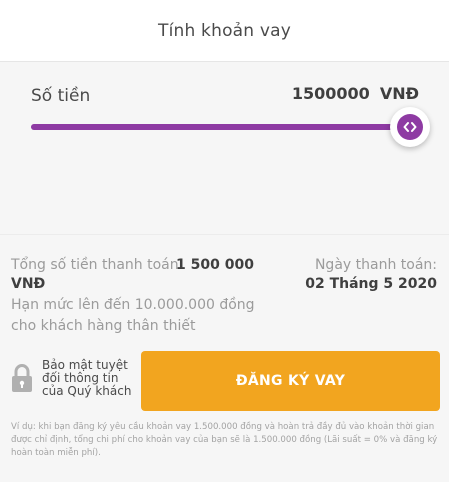 The width and height of the screenshot is (449, 482). I want to click on page-title: Tính khoản vay, so click(224, 30).